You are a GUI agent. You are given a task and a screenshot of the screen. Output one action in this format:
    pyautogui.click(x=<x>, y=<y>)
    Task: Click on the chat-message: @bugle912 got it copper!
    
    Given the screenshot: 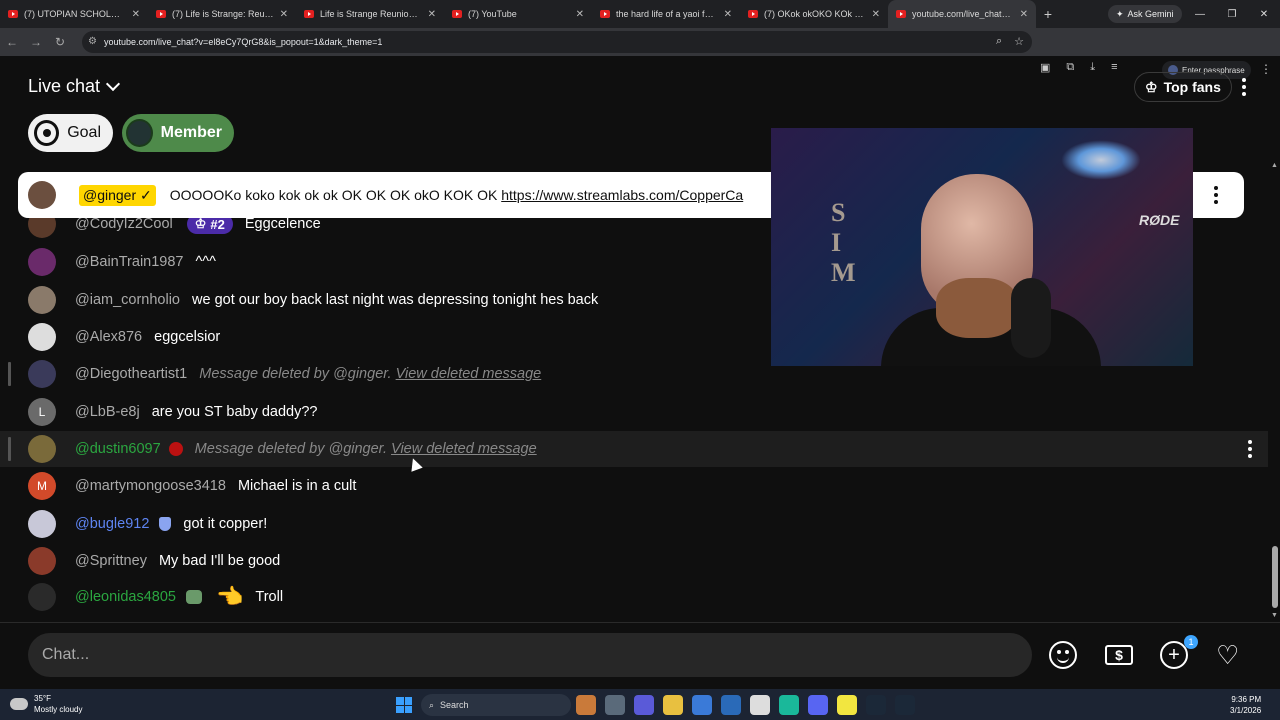 What is the action you would take?
    pyautogui.click(x=634, y=524)
    